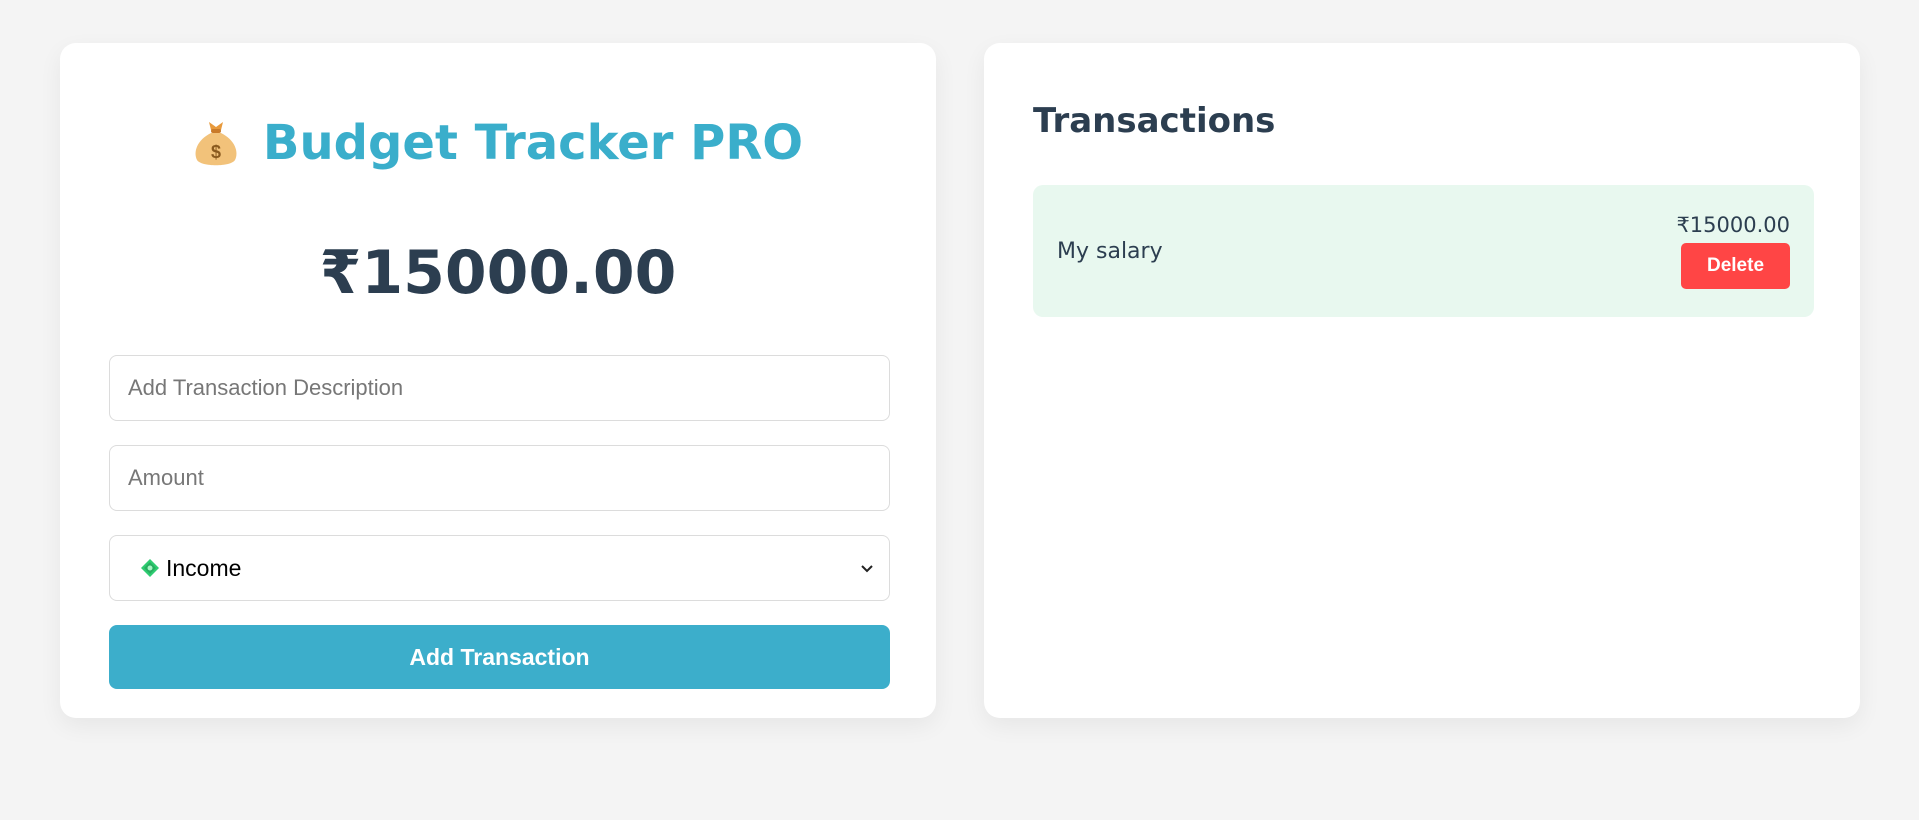  I want to click on add-transaction-button: Add Transaction, so click(499, 657).